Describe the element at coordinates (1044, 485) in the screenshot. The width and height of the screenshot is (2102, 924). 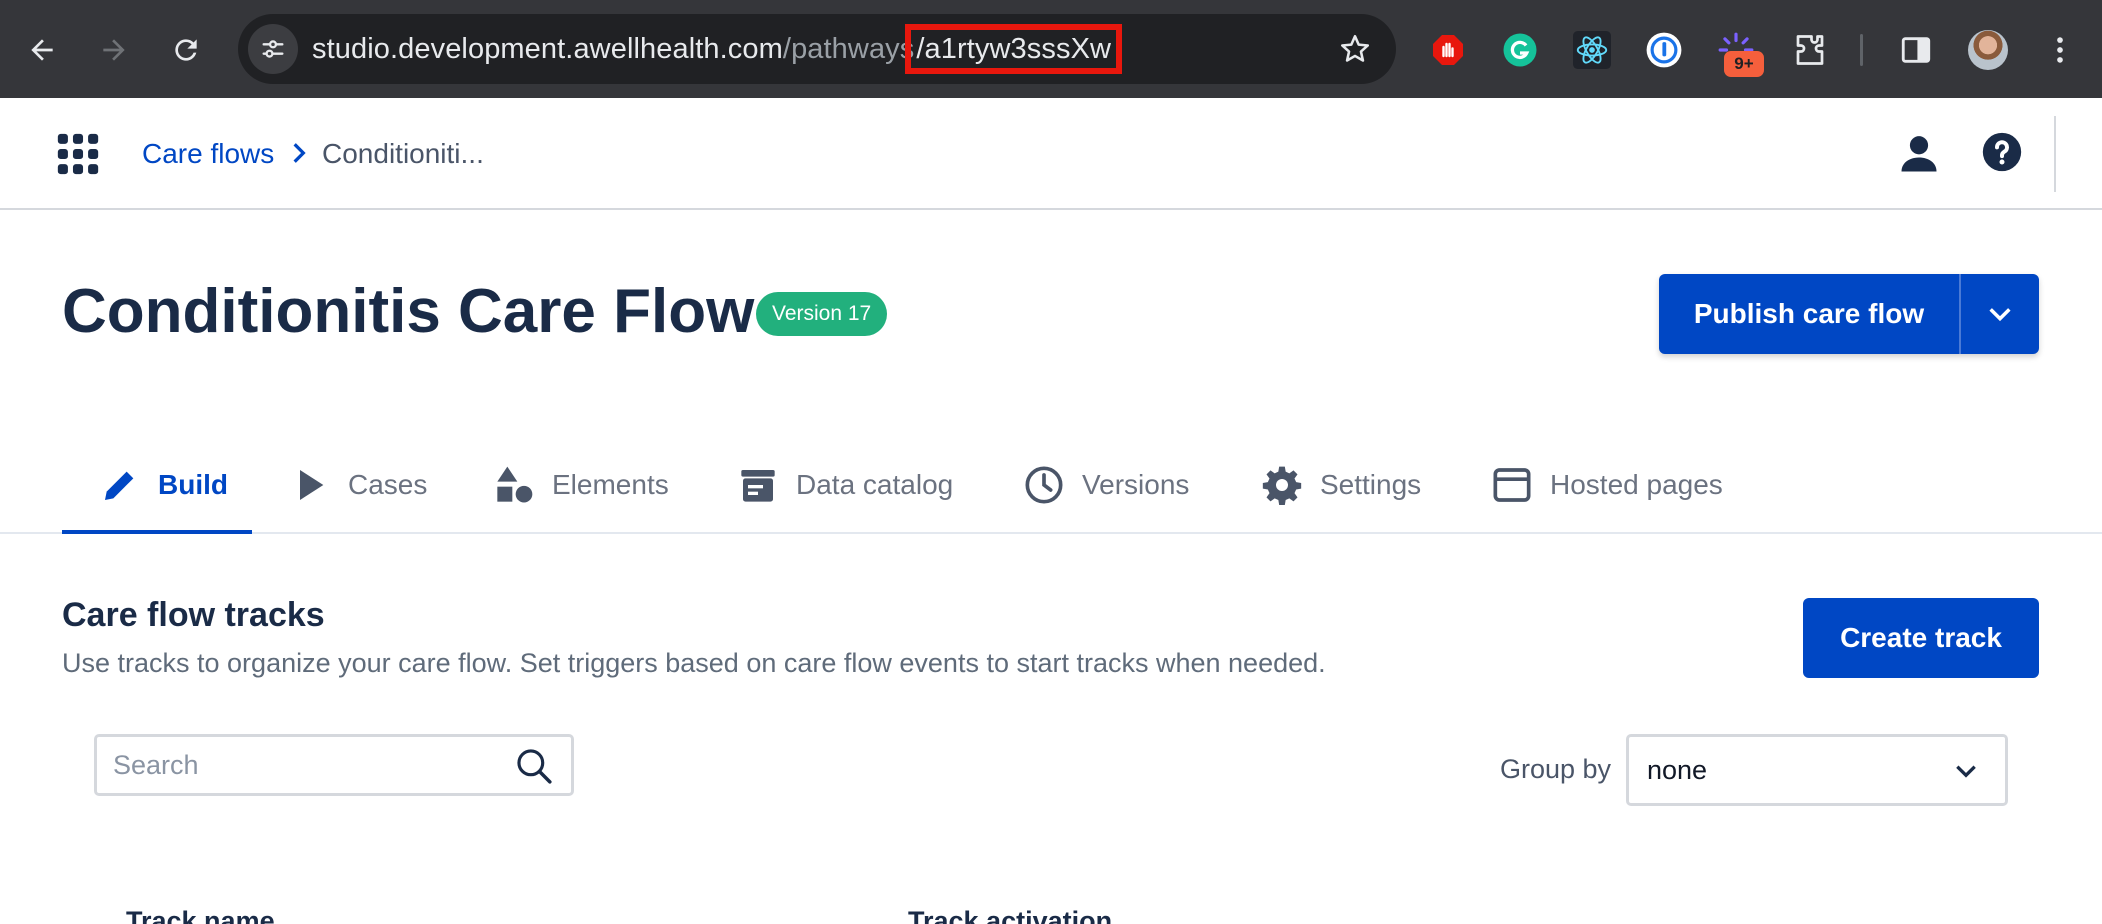
I see `clock-icon` at that location.